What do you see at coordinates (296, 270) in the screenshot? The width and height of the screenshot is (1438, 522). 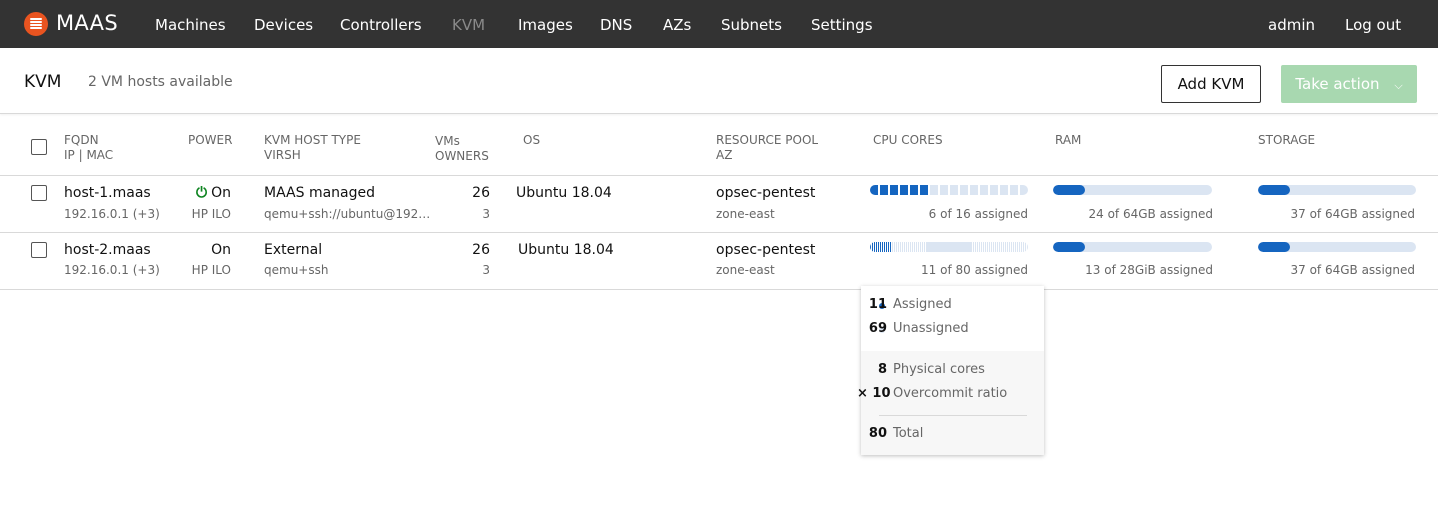 I see `row-2-virsh: qemu+ssh` at bounding box center [296, 270].